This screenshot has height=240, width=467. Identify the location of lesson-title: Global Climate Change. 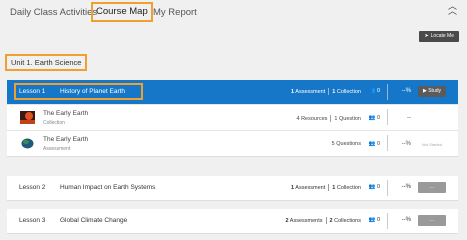
(94, 220).